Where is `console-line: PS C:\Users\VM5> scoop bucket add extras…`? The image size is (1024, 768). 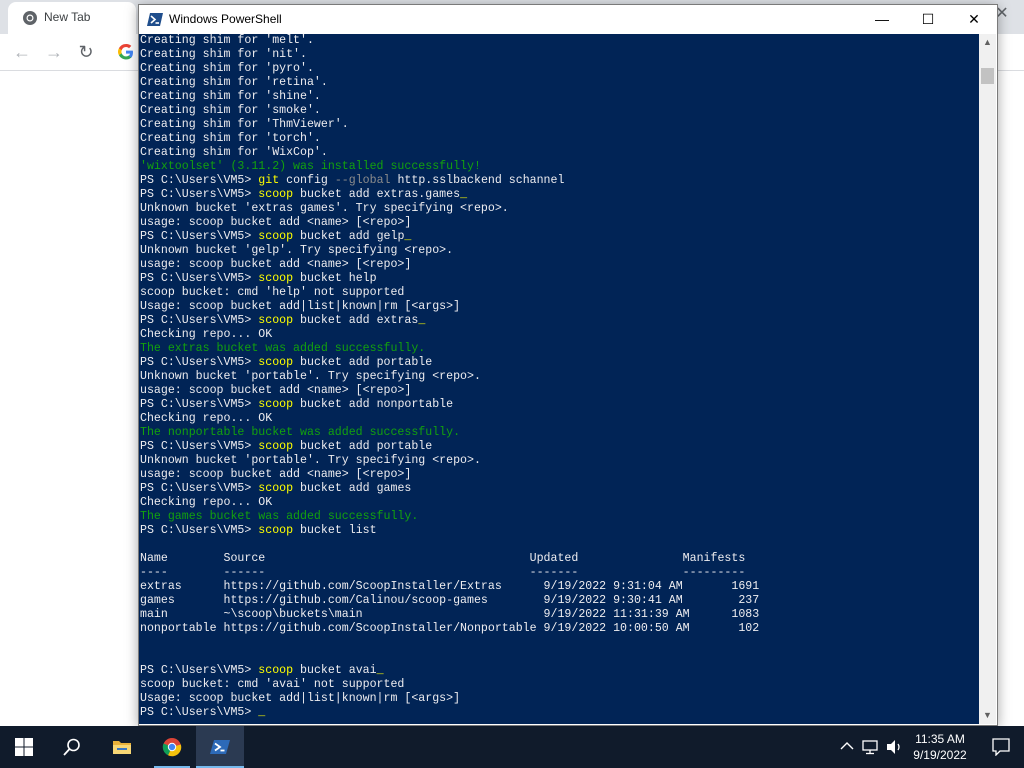
console-line: PS C:\Users\VM5> scoop bucket add extras… is located at coordinates (559, 195).